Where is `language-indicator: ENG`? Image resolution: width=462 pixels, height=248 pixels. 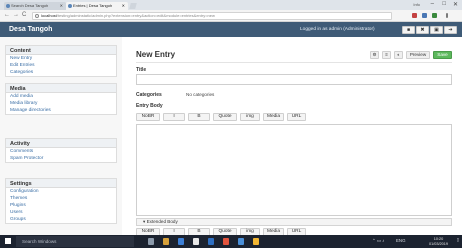
language-indicator: ENG is located at coordinates (401, 240).